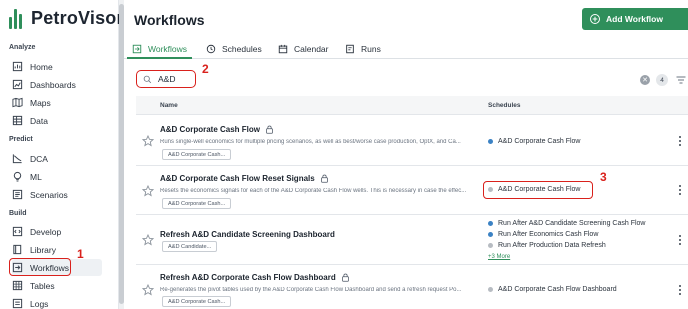 The height and width of the screenshot is (309, 688). I want to click on clock-icon, so click(211, 49).